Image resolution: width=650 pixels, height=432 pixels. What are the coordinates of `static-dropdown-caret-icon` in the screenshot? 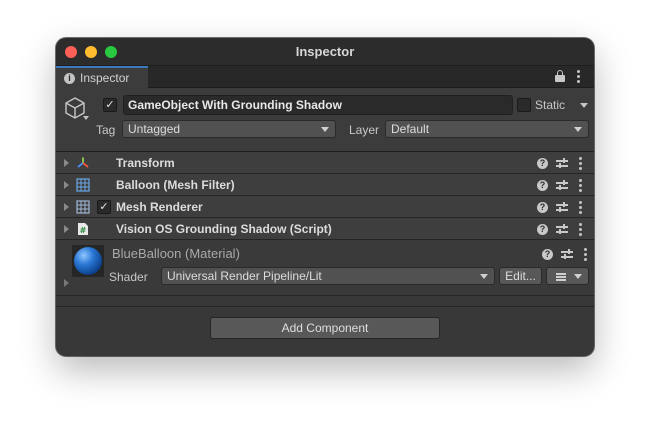 It's located at (584, 105).